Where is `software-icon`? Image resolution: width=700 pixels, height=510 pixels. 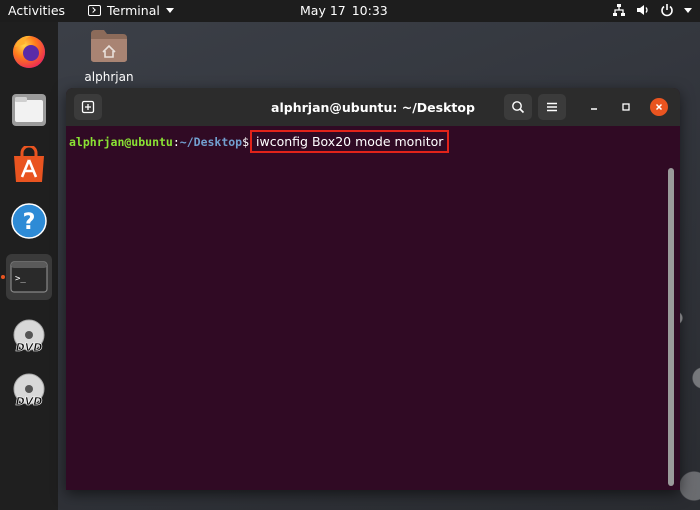 software-icon is located at coordinates (29, 164).